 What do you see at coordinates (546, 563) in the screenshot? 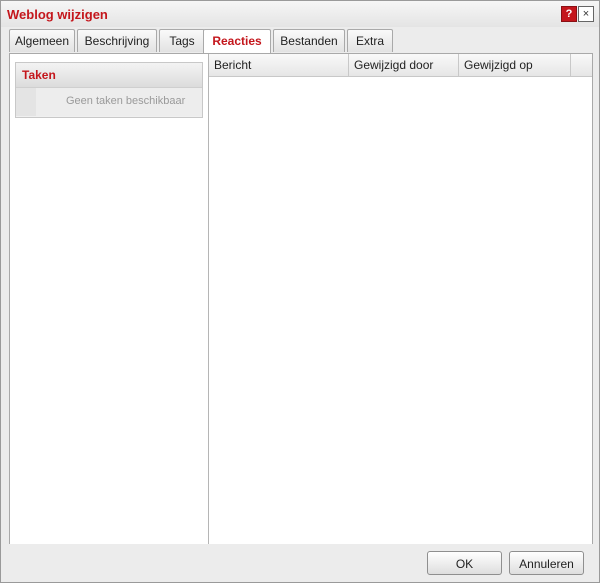
I see `cancel-button: Annuleren` at bounding box center [546, 563].